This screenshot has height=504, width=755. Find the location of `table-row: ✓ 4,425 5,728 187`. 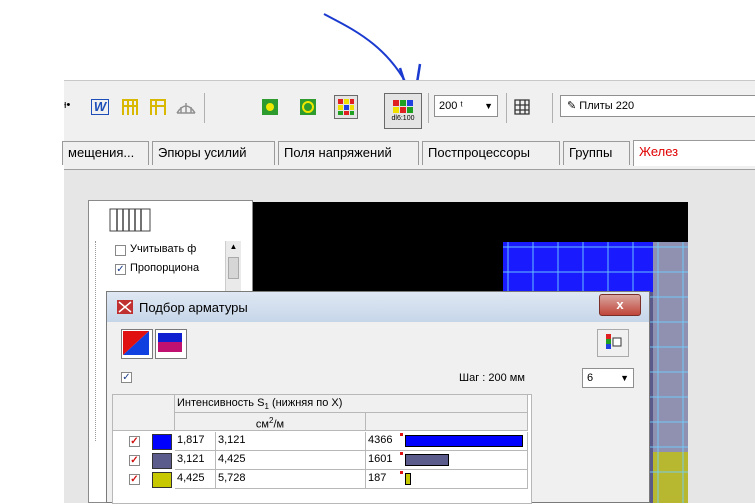

table-row: ✓ 4,425 5,728 187 is located at coordinates (322, 479).